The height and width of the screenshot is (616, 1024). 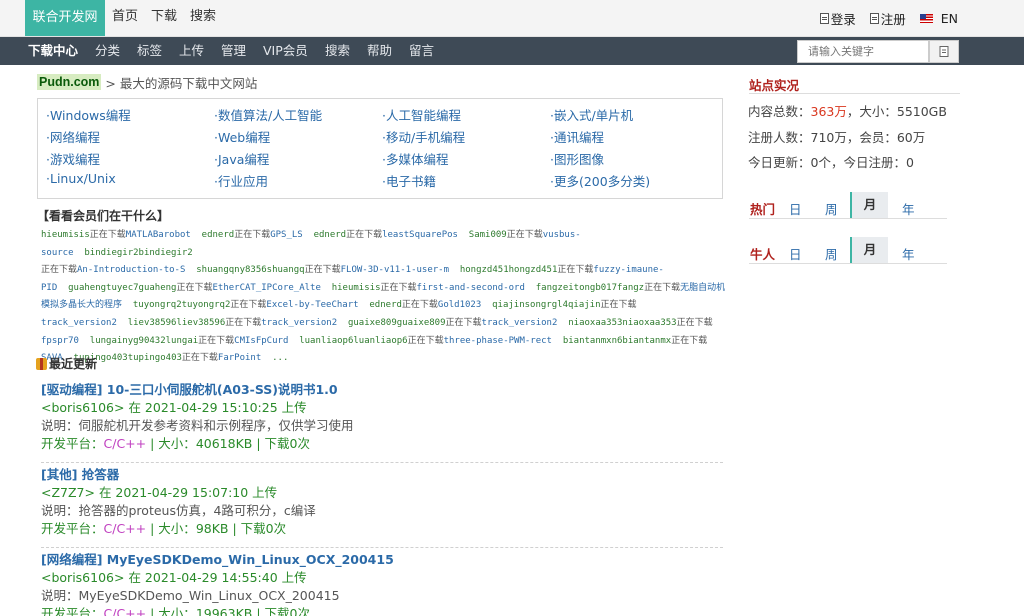 I want to click on nav-manage: 管理, so click(x=233, y=51).